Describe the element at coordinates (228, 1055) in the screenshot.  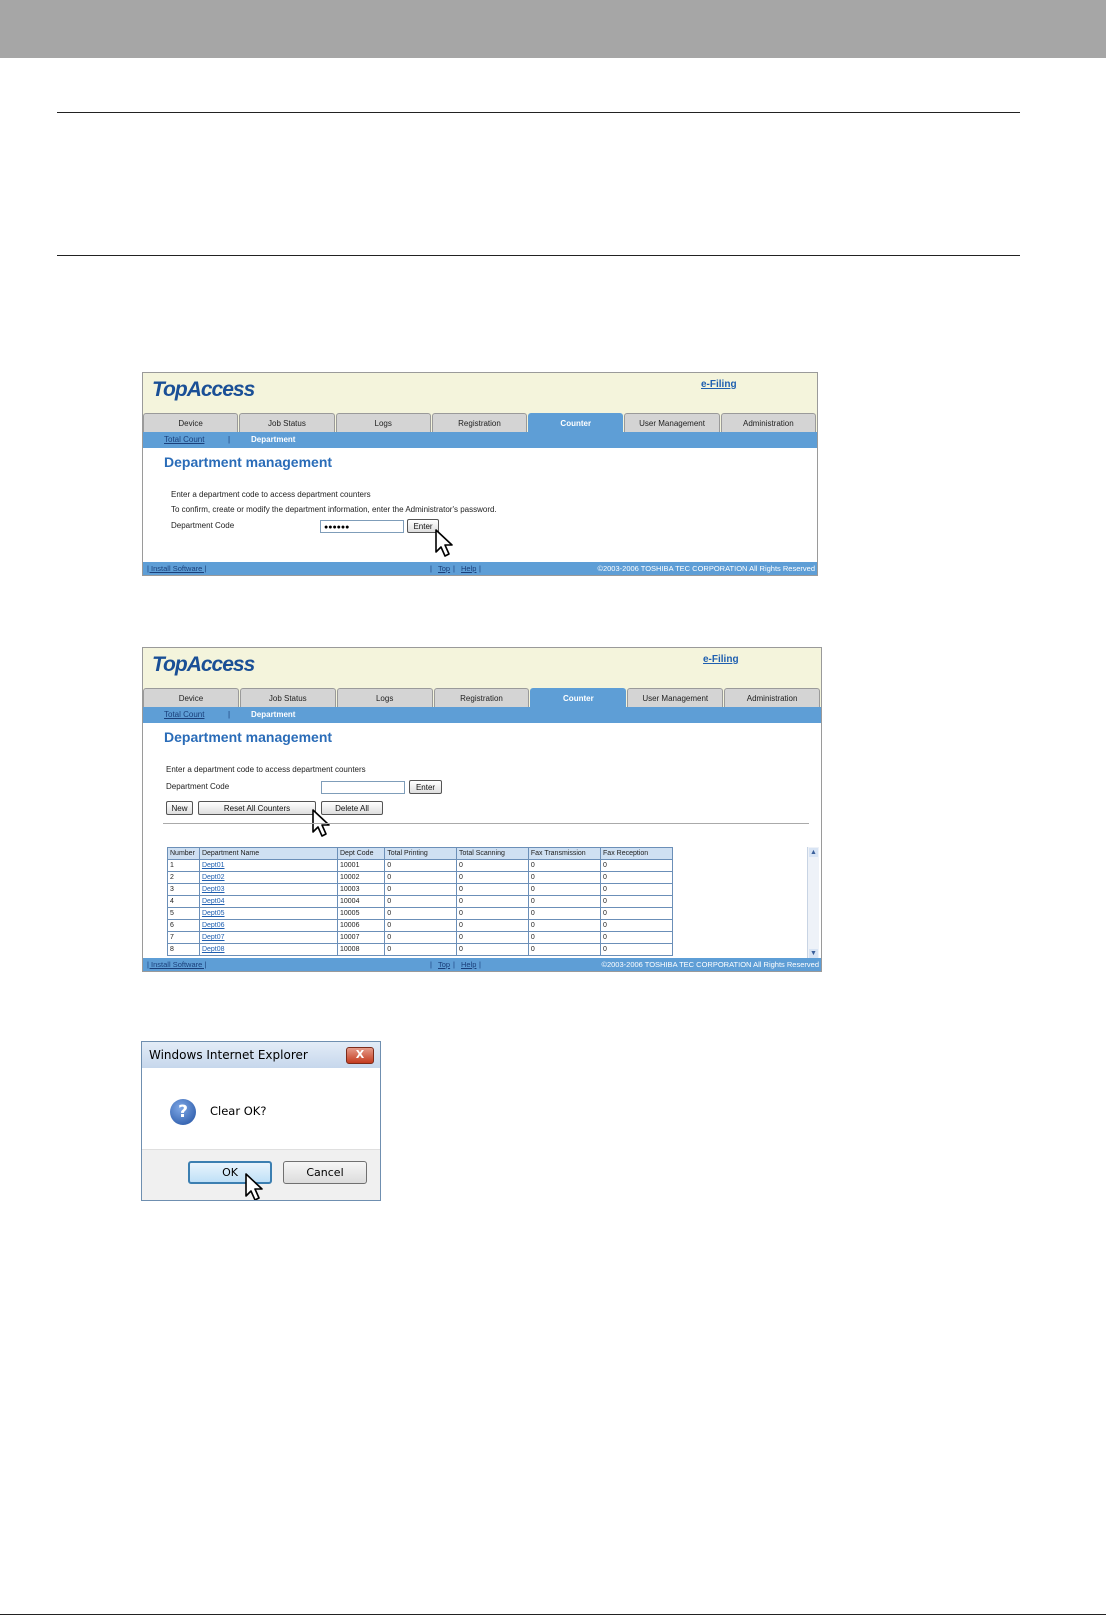
I see `dialog-title: Windows Internet Explorer` at that location.